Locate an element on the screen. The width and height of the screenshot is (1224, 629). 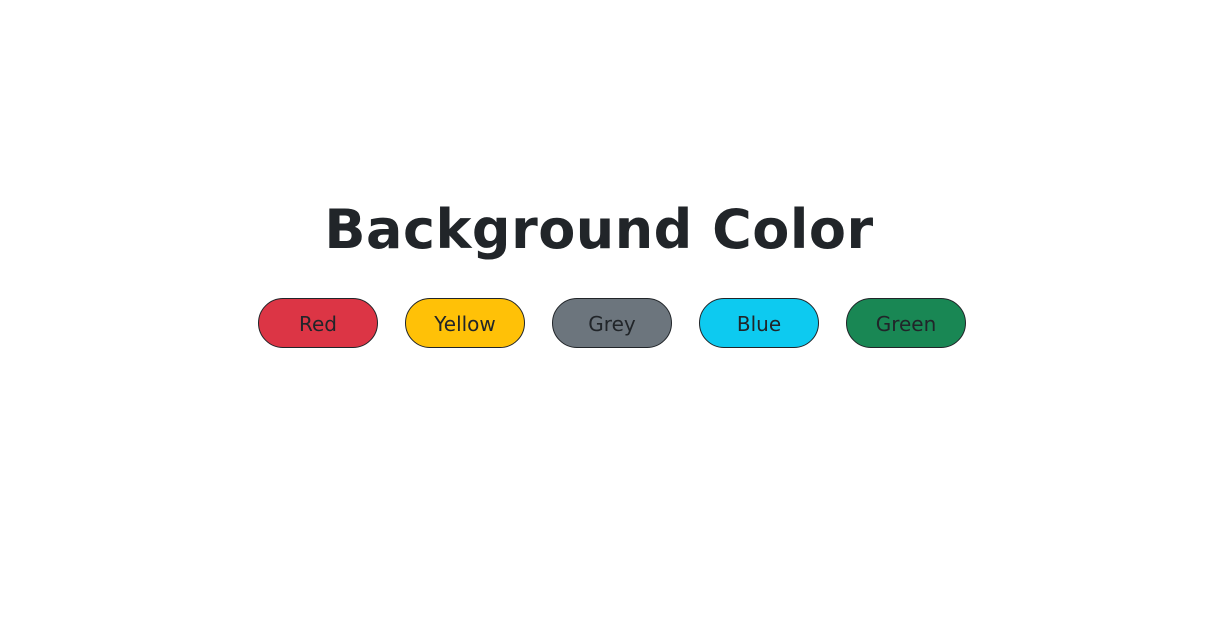
blue-button: Blue is located at coordinates (759, 323).